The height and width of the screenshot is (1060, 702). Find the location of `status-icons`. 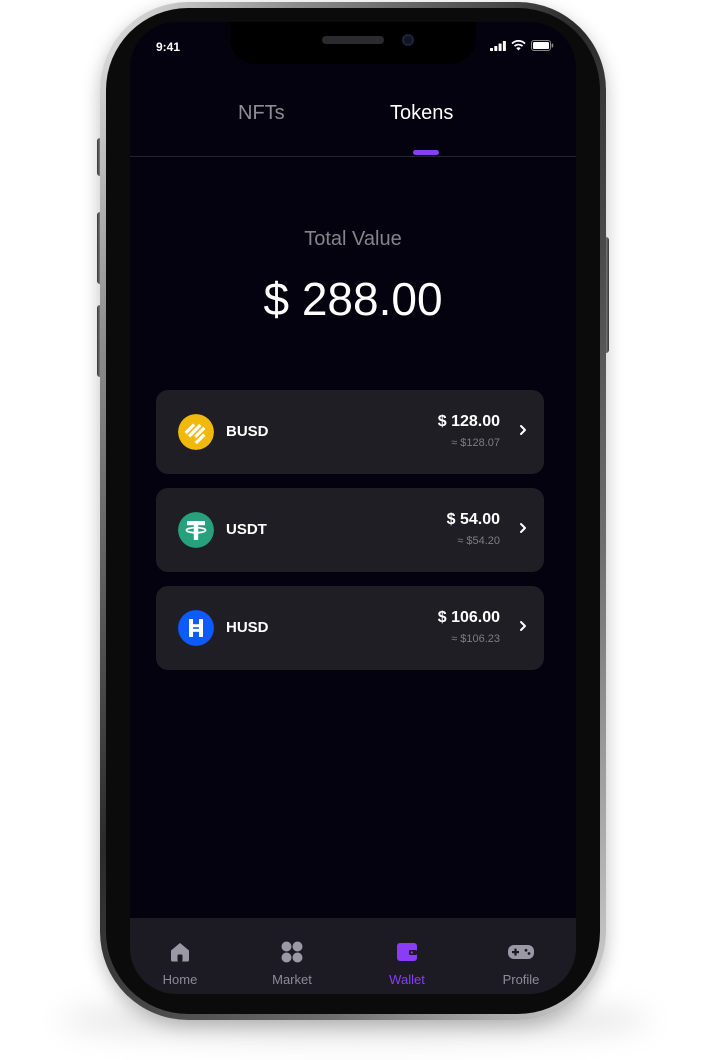

status-icons is located at coordinates (522, 45).